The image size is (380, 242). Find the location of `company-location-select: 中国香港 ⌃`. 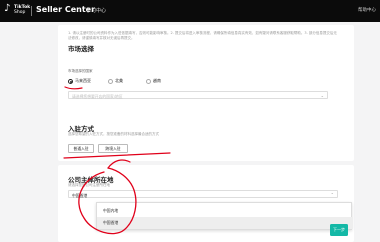

company-location-select: 中国香港 ⌃ is located at coordinates (203, 194).